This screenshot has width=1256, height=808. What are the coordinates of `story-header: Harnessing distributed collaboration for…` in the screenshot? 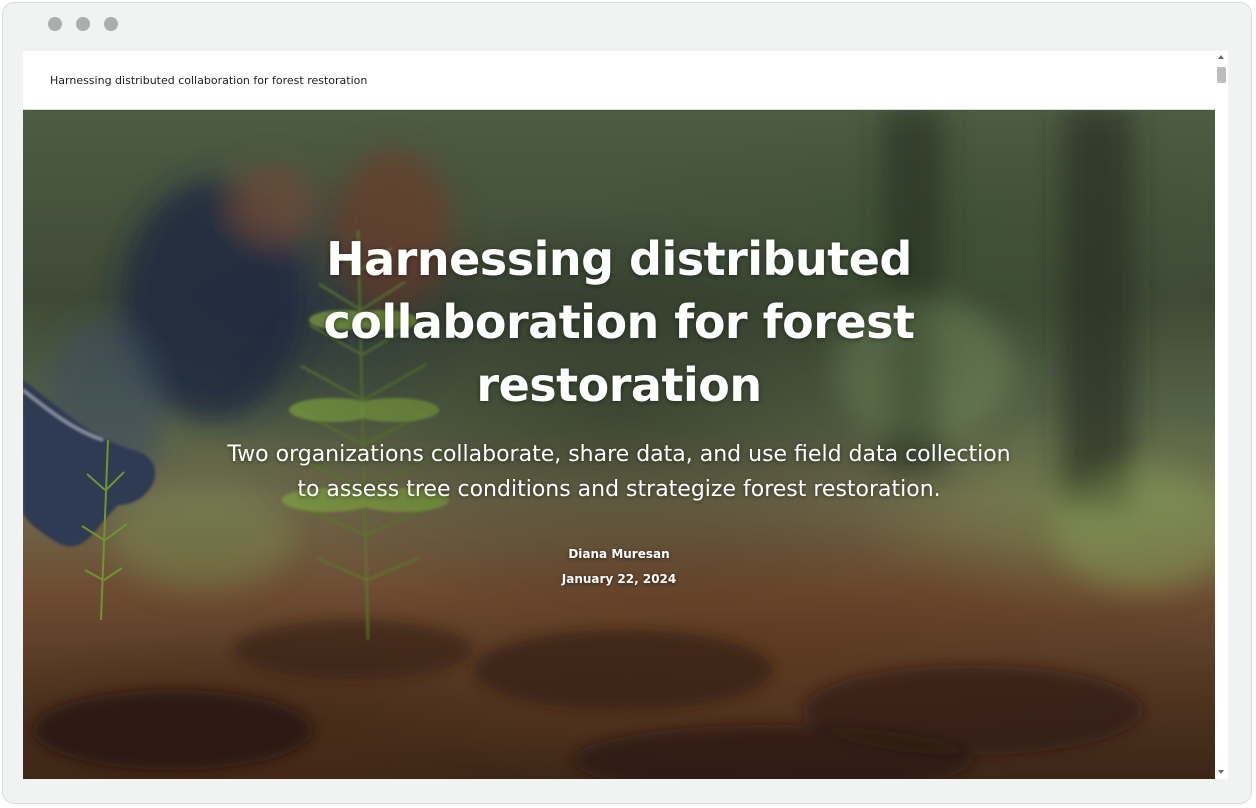 It's located at (619, 80).